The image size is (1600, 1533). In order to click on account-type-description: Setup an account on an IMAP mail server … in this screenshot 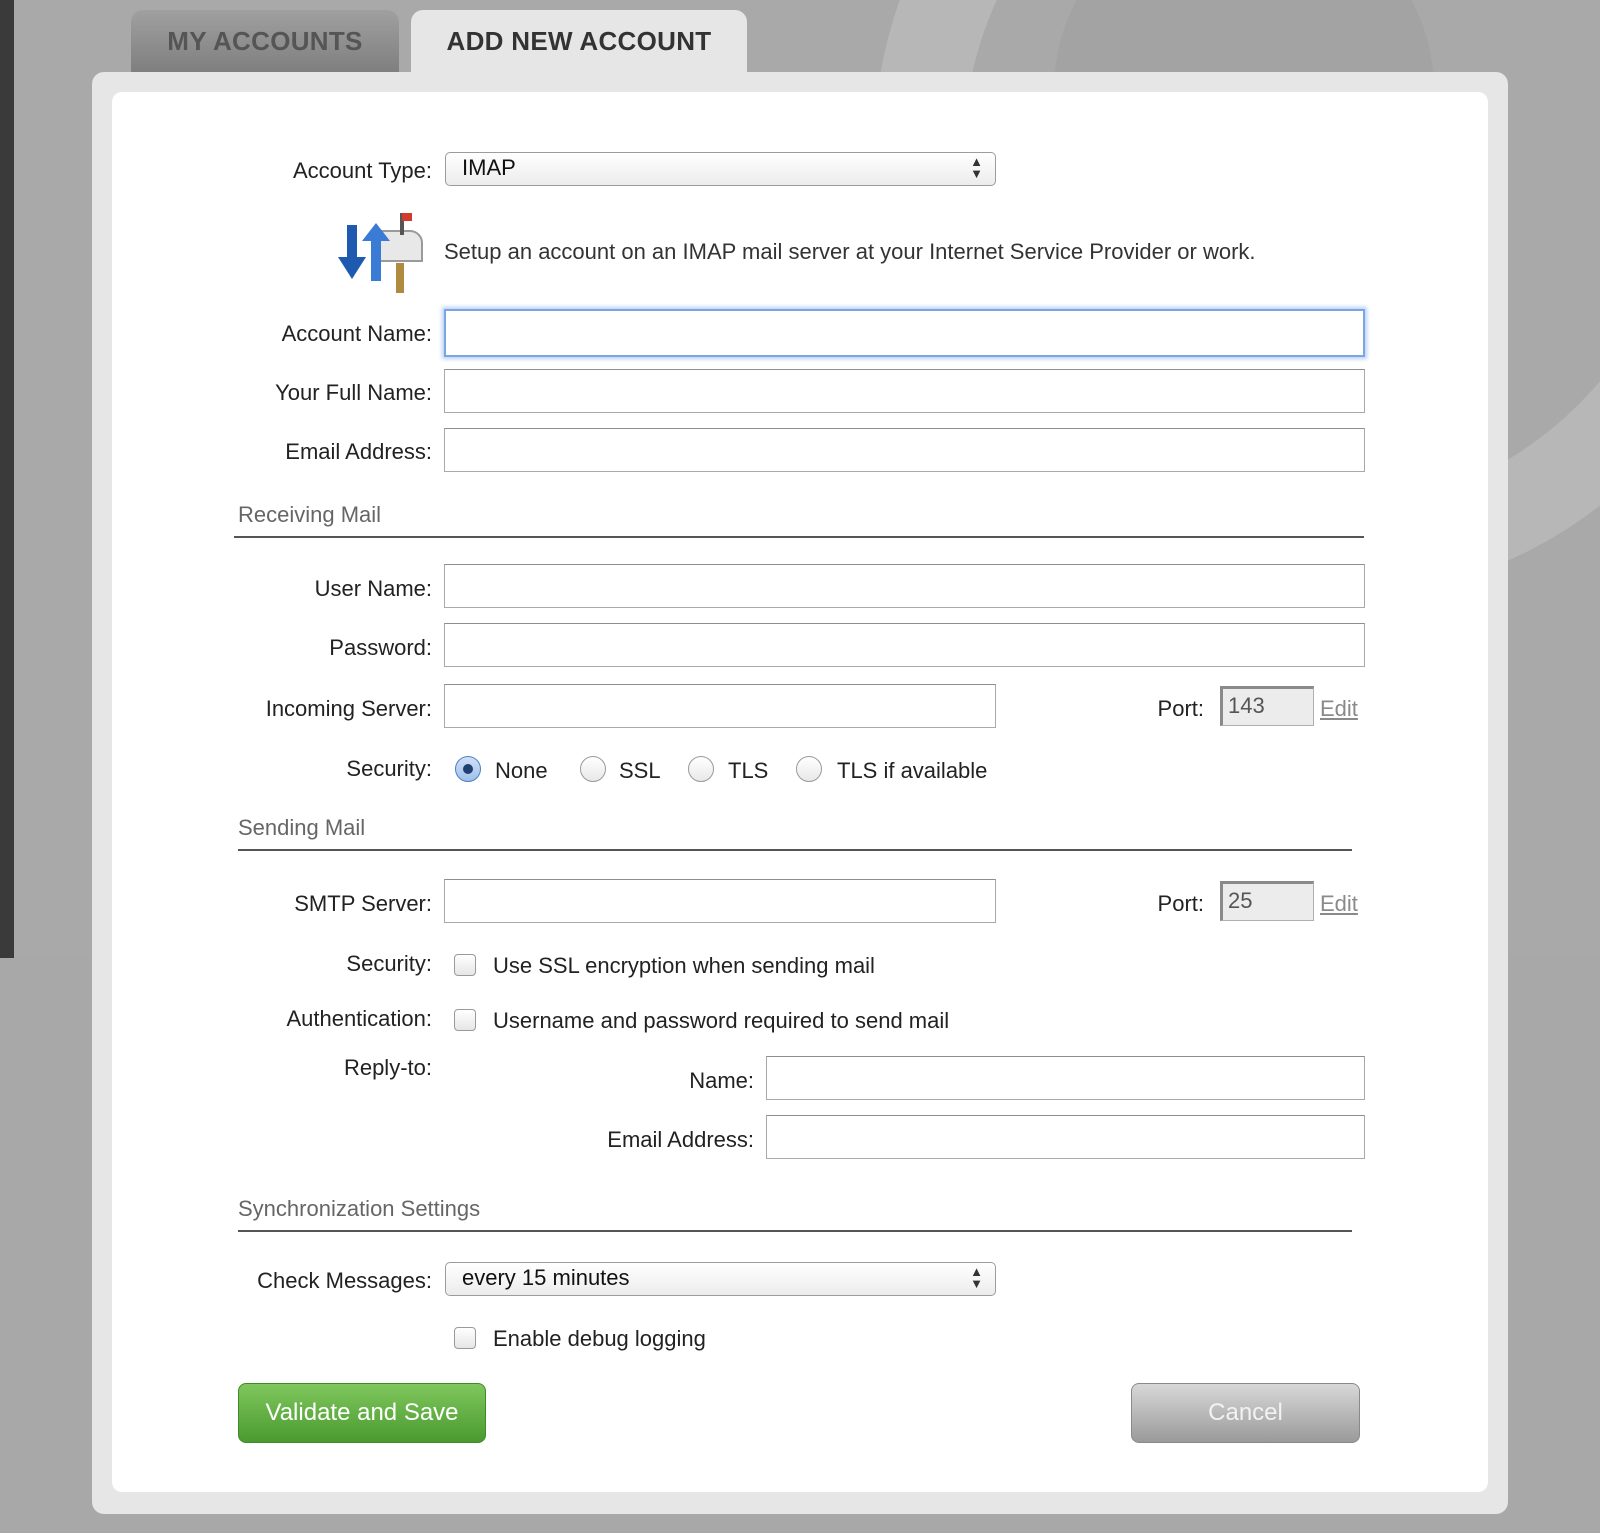, I will do `click(850, 251)`.